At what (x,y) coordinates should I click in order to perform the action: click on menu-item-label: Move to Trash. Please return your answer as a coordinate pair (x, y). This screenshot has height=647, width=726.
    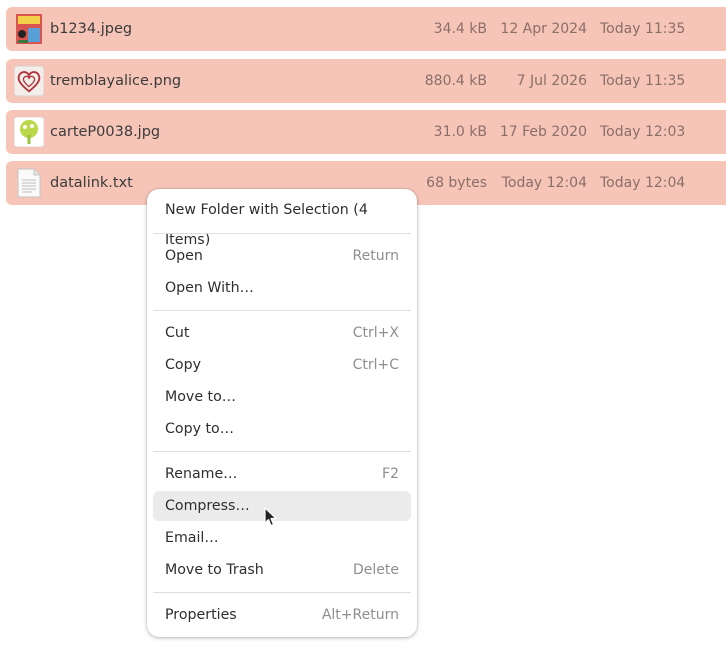
    Looking at the image, I should click on (214, 570).